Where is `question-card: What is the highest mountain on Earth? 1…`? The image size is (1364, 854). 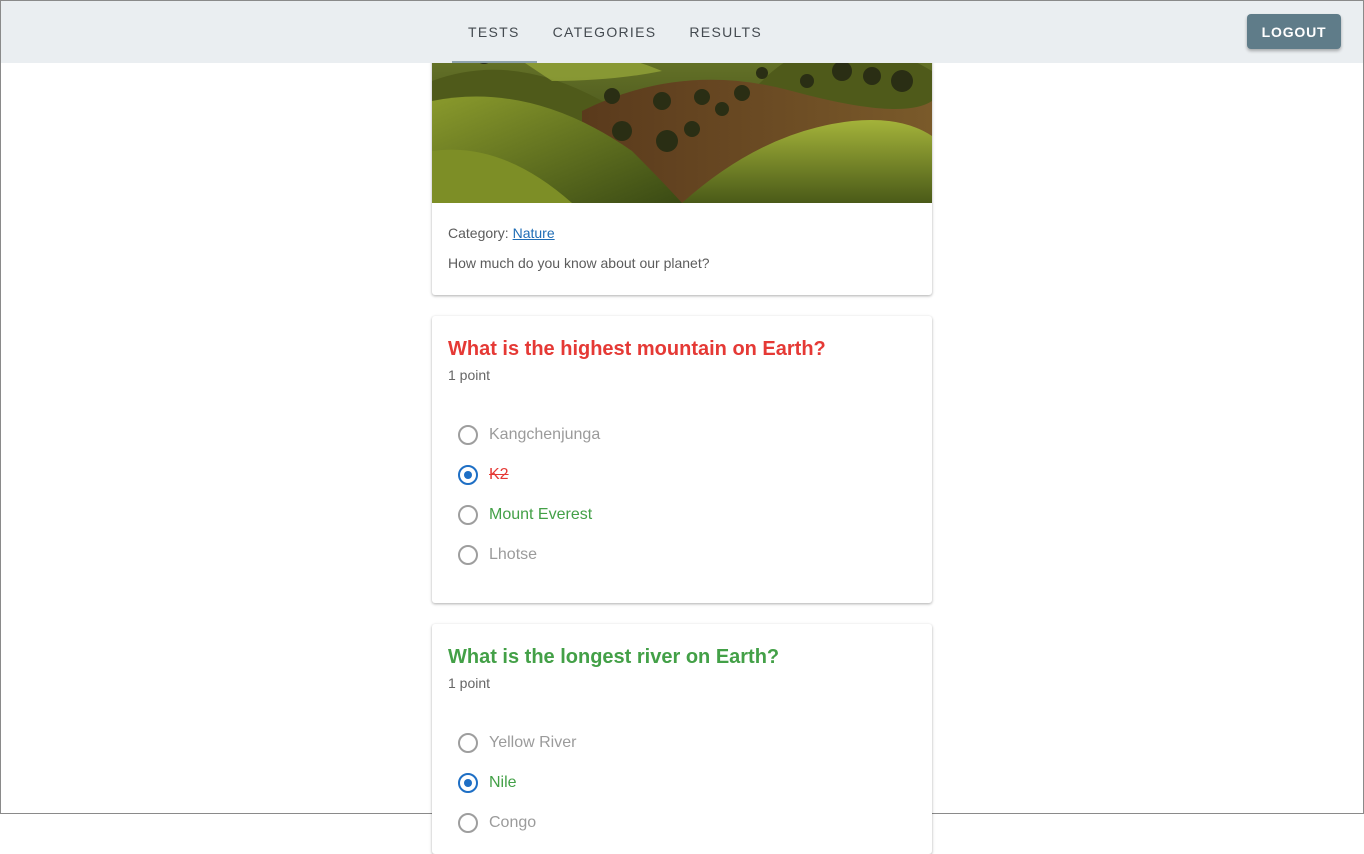
question-card: What is the highest mountain on Earth? 1… is located at coordinates (682, 459).